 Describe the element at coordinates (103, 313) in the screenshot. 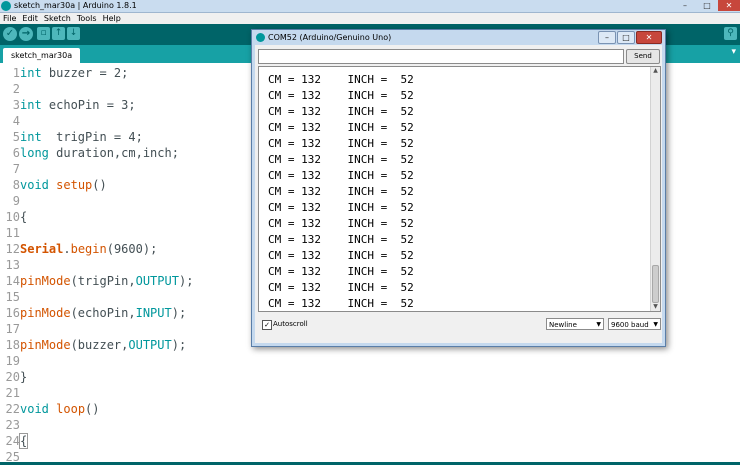

I see `code-text: pinMode(echoPin,INPUT);` at that location.